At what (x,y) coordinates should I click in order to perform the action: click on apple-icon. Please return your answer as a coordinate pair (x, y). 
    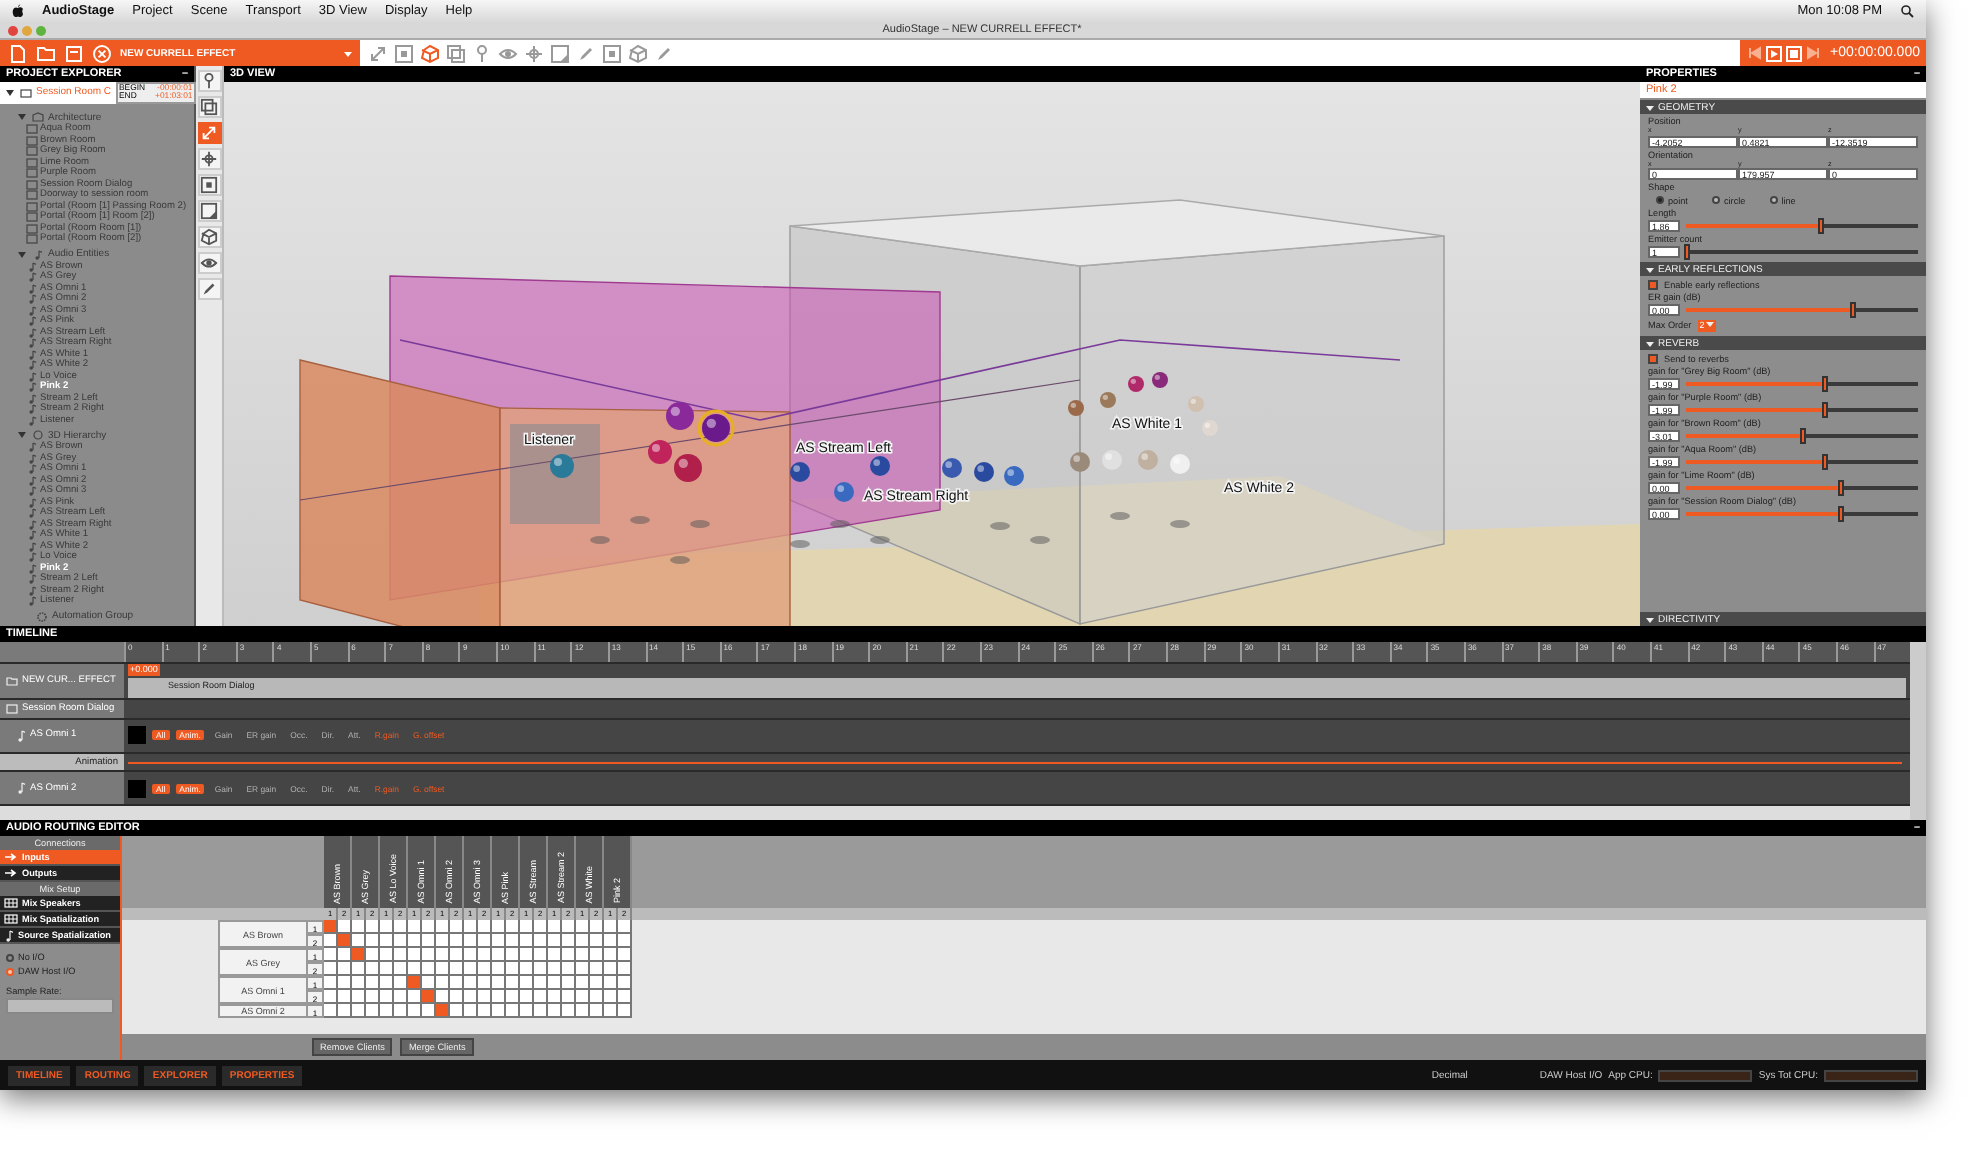
    Looking at the image, I should click on (18, 11).